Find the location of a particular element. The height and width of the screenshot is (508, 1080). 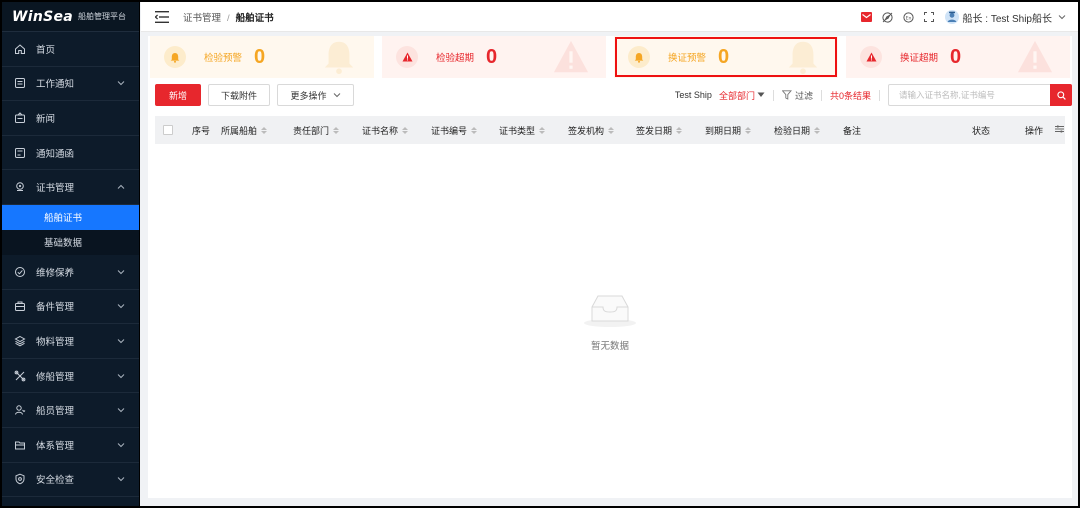

sidebar-item: 修船管理 is located at coordinates (70, 376).